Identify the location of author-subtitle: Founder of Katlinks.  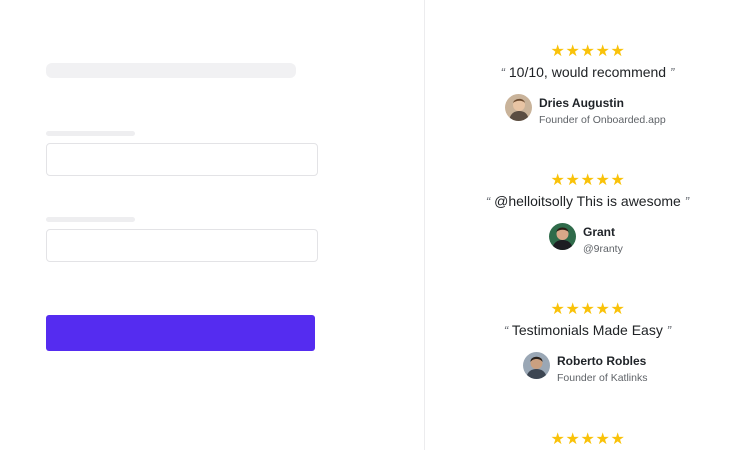
(602, 378).